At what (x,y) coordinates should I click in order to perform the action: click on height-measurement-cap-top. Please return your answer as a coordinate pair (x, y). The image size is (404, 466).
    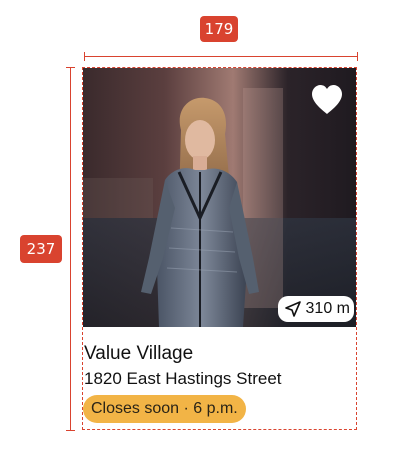
    Looking at the image, I should click on (70, 67).